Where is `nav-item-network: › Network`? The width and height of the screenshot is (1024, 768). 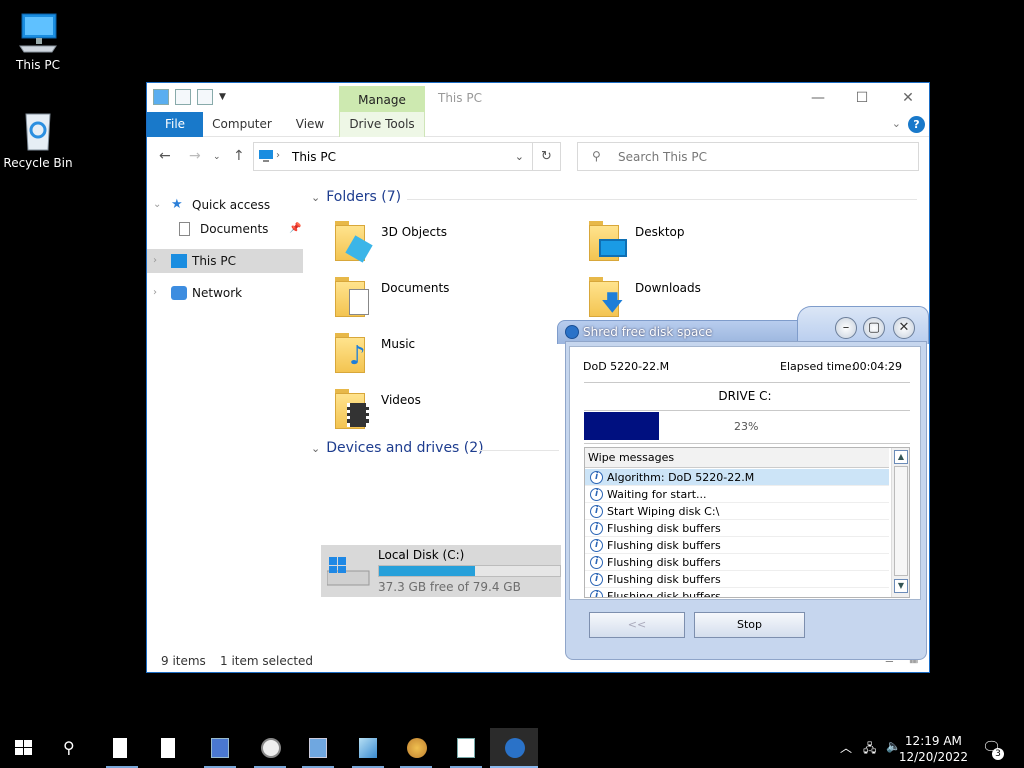 nav-item-network: › Network is located at coordinates (225, 293).